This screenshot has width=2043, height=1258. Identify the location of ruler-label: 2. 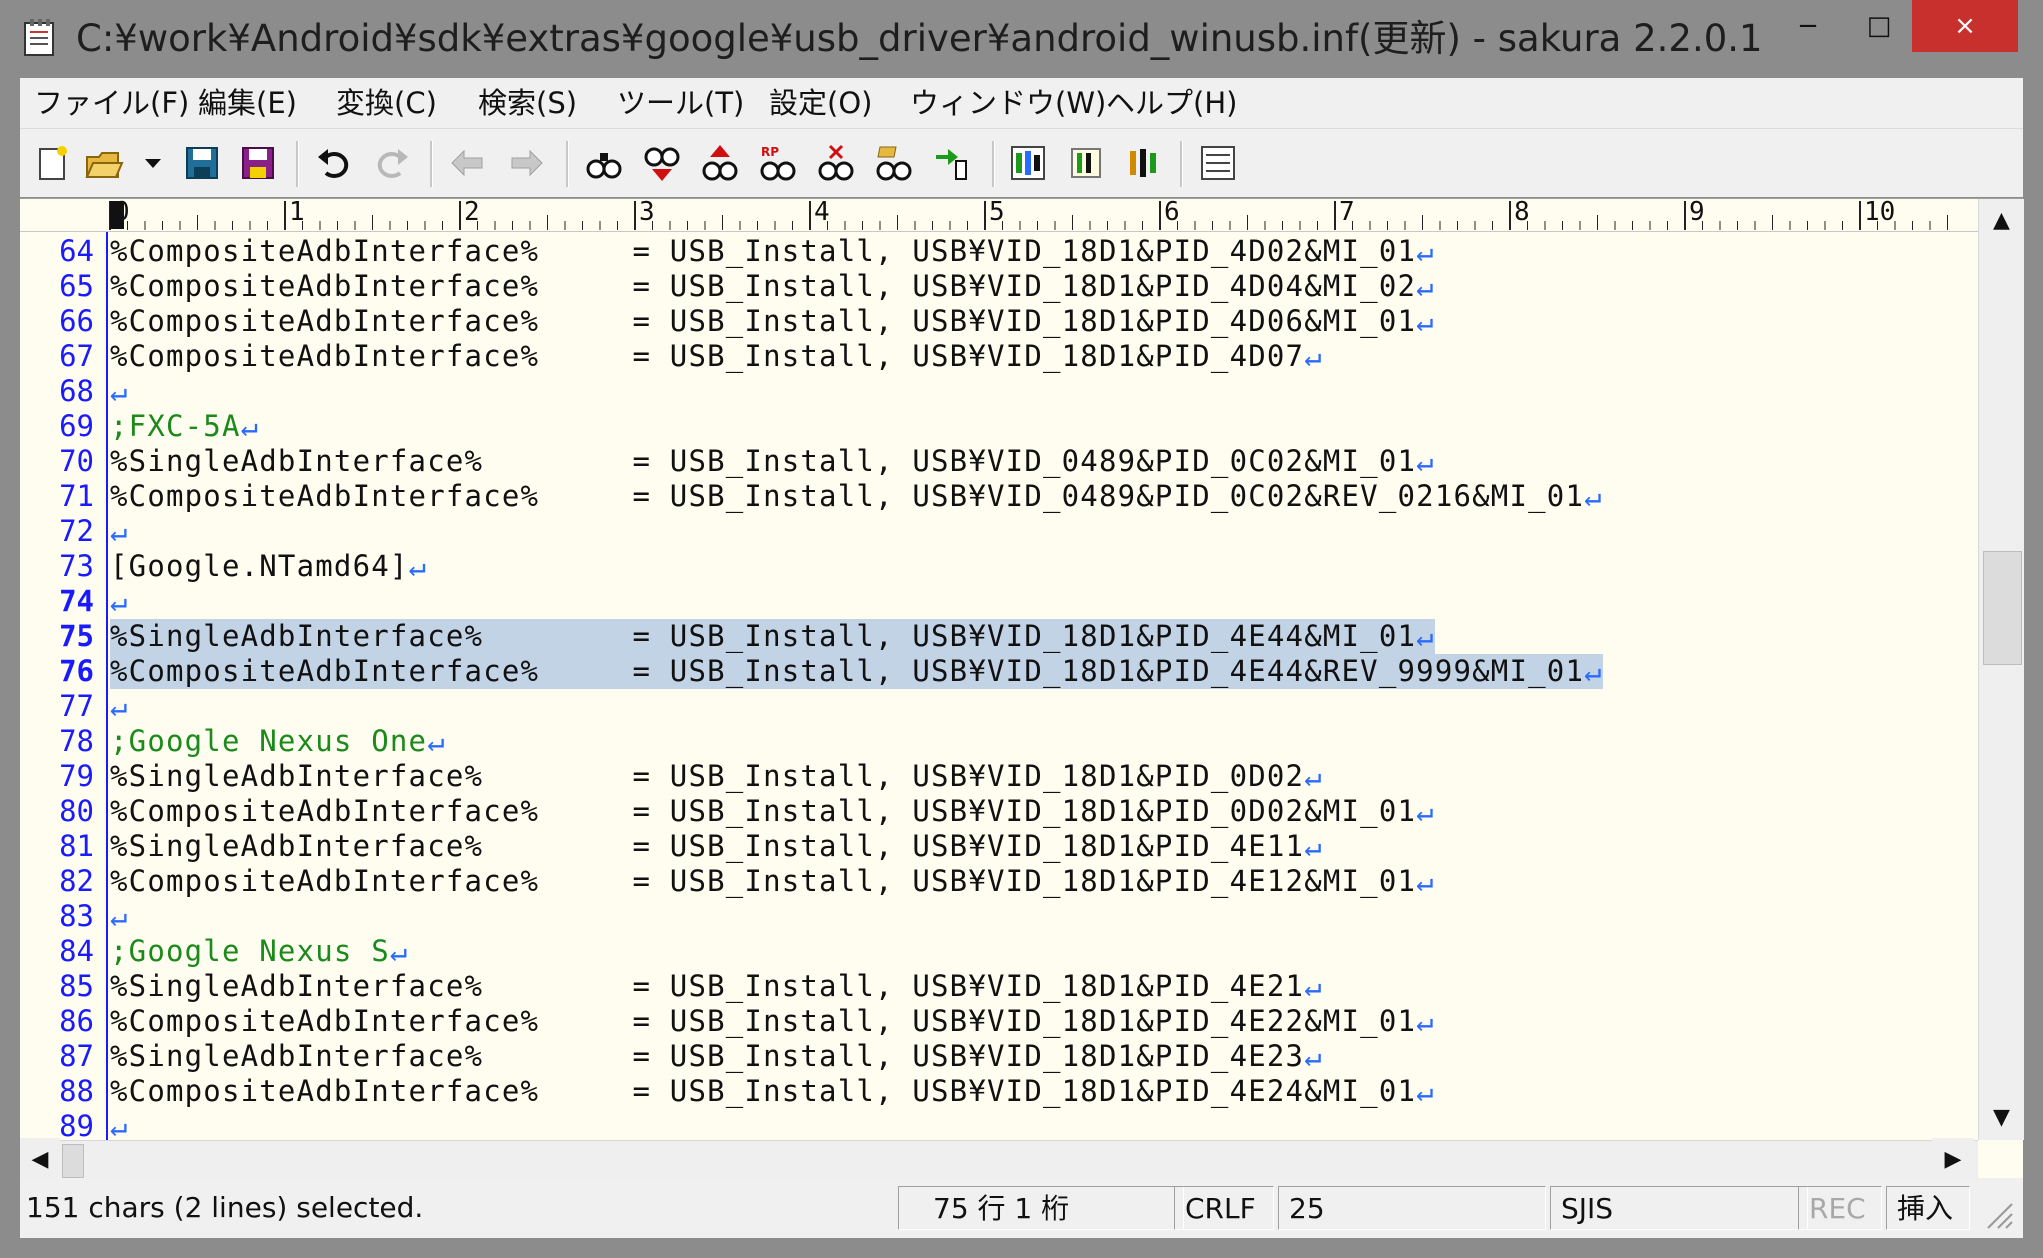
(472, 212).